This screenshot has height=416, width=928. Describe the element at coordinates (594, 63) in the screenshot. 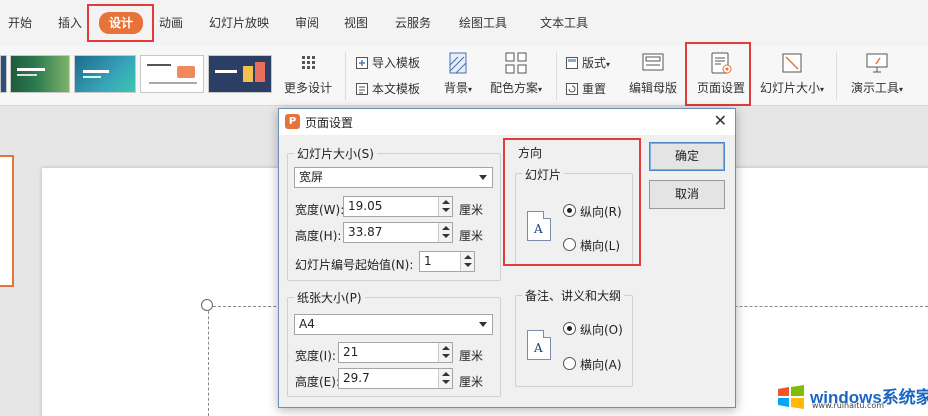

I see `layout-label: 版式` at that location.